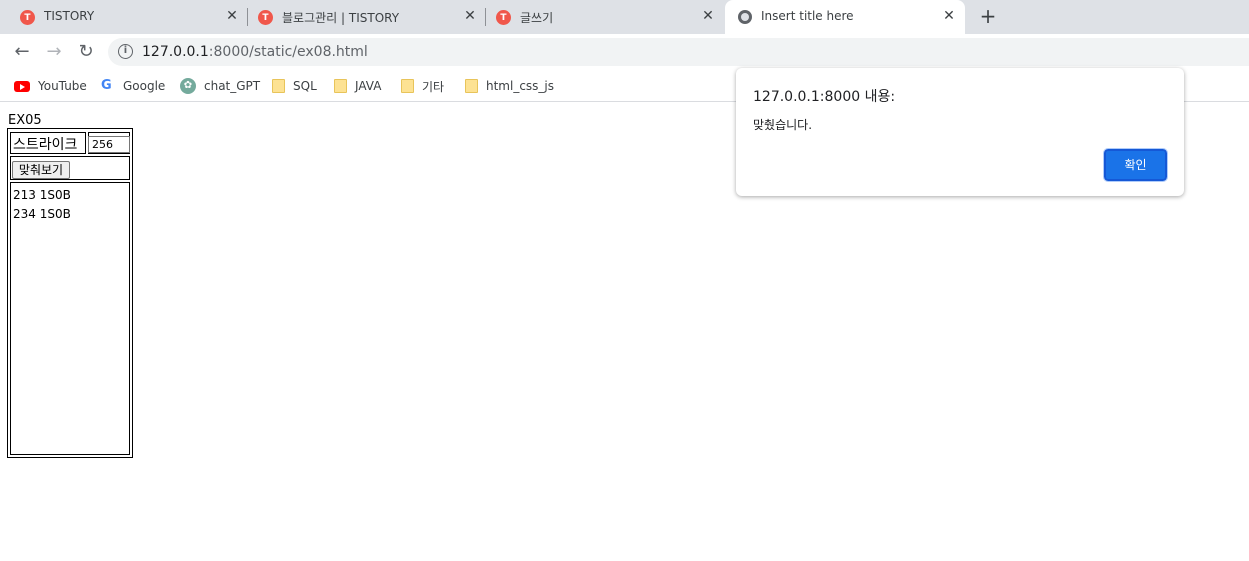 This screenshot has height=561, width=1249. Describe the element at coordinates (123, 17) in the screenshot. I see `tab-tistory: T TISTORY ✕` at that location.